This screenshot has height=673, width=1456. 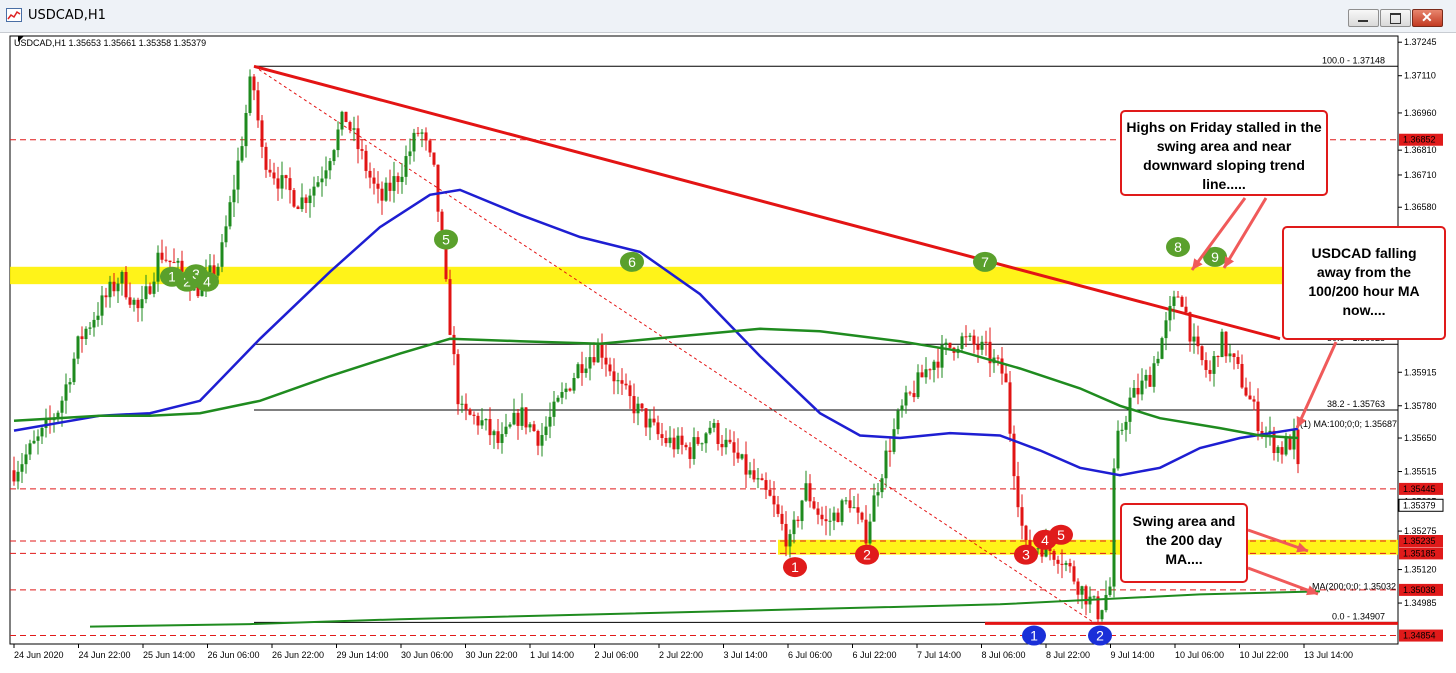 I want to click on y-tick-label: 1.35650, so click(x=1420, y=438).